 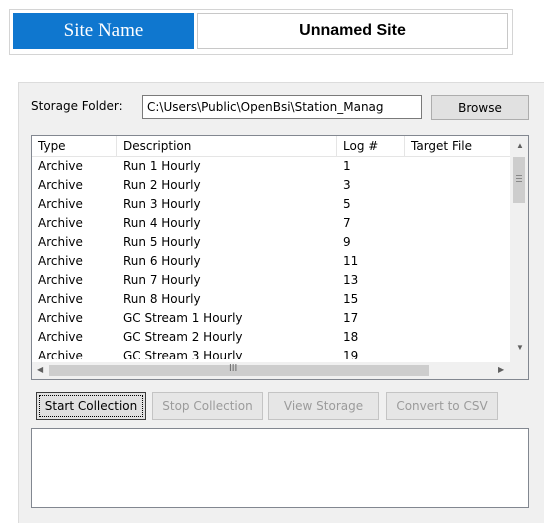 What do you see at coordinates (91, 406) in the screenshot?
I see `start-collection-button: Start Collection` at bounding box center [91, 406].